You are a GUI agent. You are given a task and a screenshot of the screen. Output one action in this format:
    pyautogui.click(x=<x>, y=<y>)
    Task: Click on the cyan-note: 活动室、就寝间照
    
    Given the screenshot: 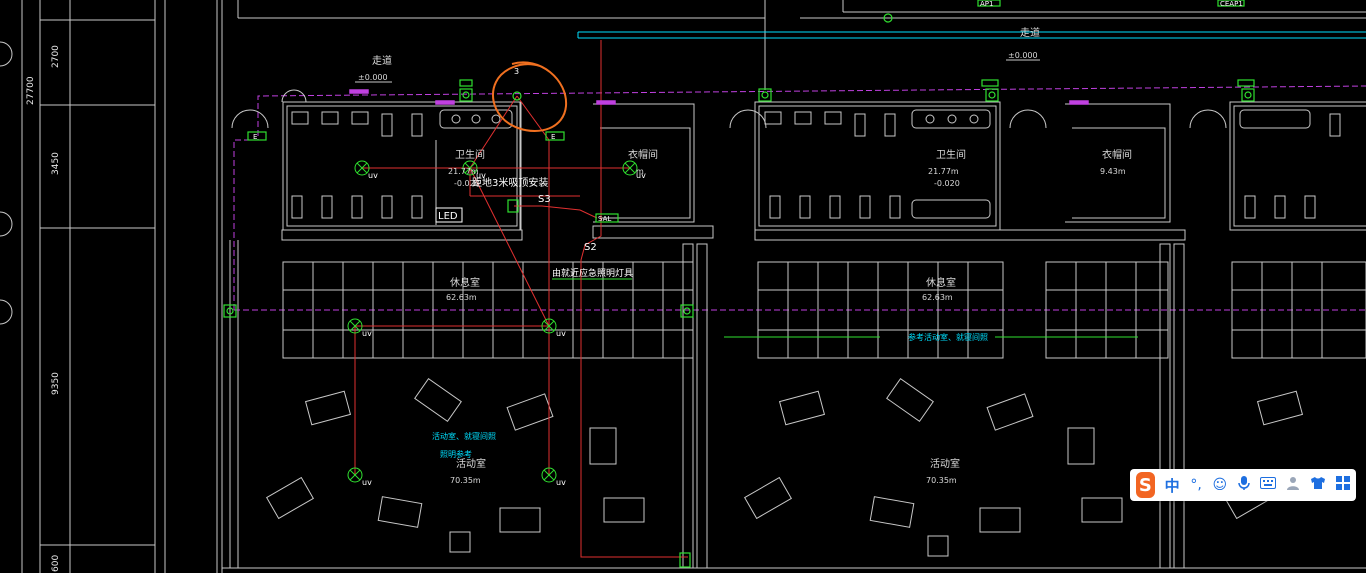 What is the action you would take?
    pyautogui.click(x=464, y=436)
    